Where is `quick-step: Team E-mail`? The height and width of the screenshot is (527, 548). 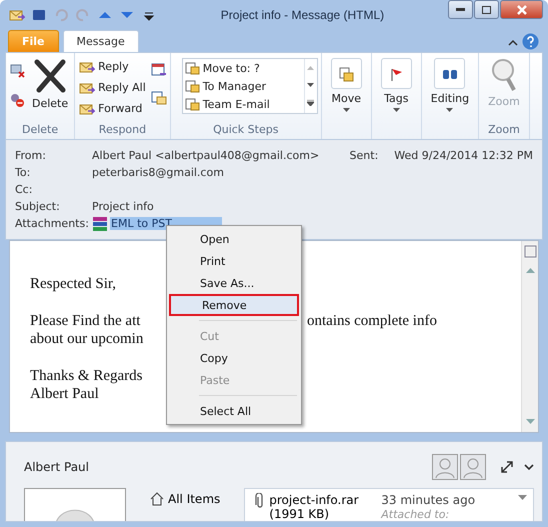 quick-step: Team E-mail is located at coordinates (243, 104).